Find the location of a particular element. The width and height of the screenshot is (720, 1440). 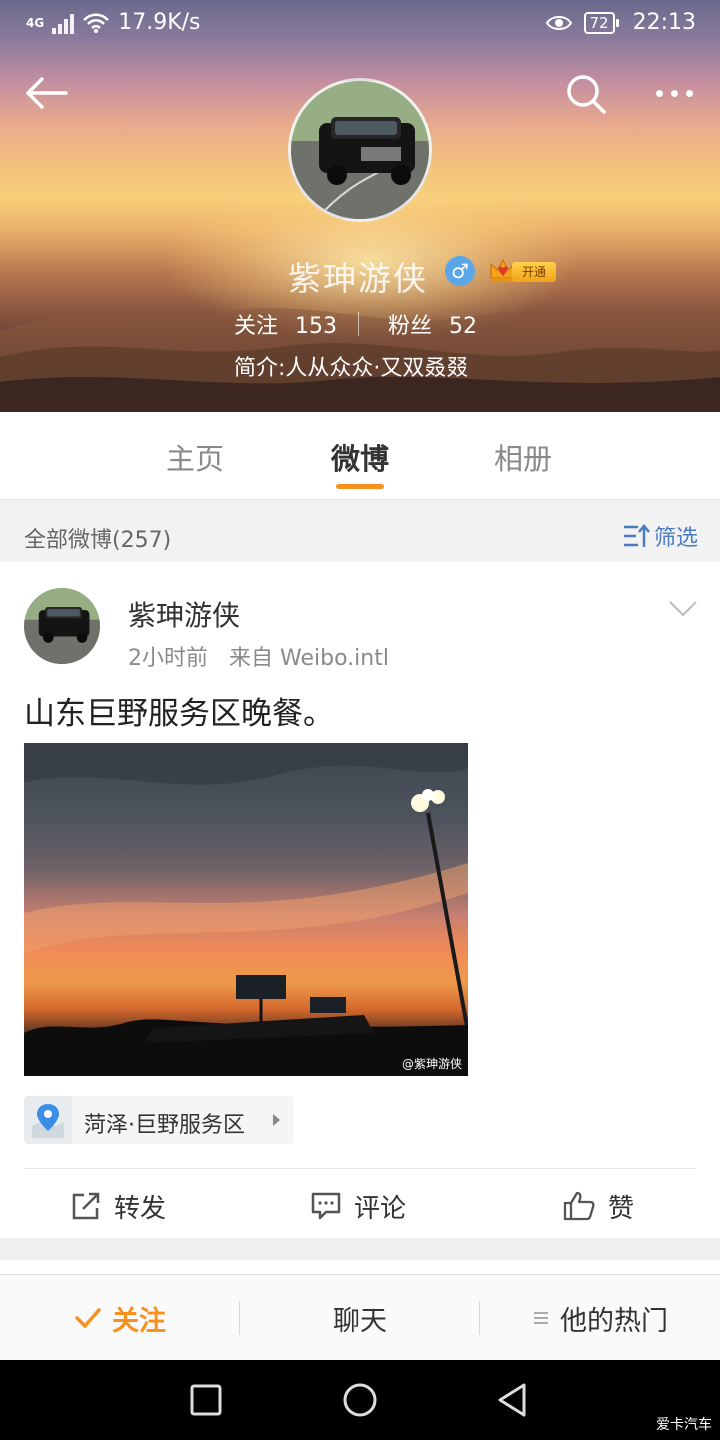

post-author-avatar is located at coordinates (62, 626).